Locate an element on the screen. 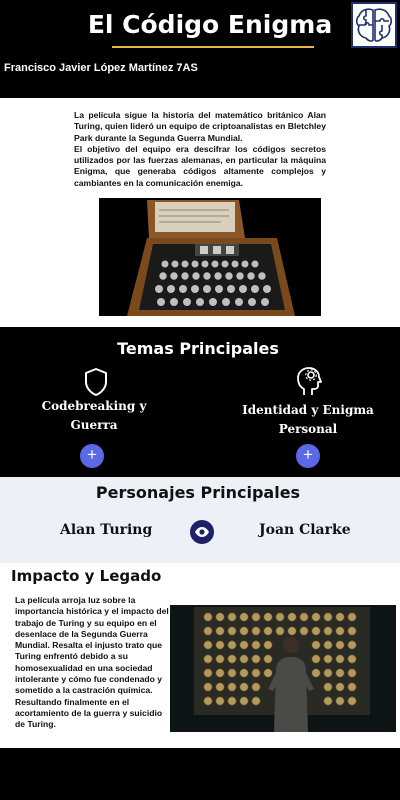  author-name: Francisco Javier López Martínez 7AS is located at coordinates (101, 68).